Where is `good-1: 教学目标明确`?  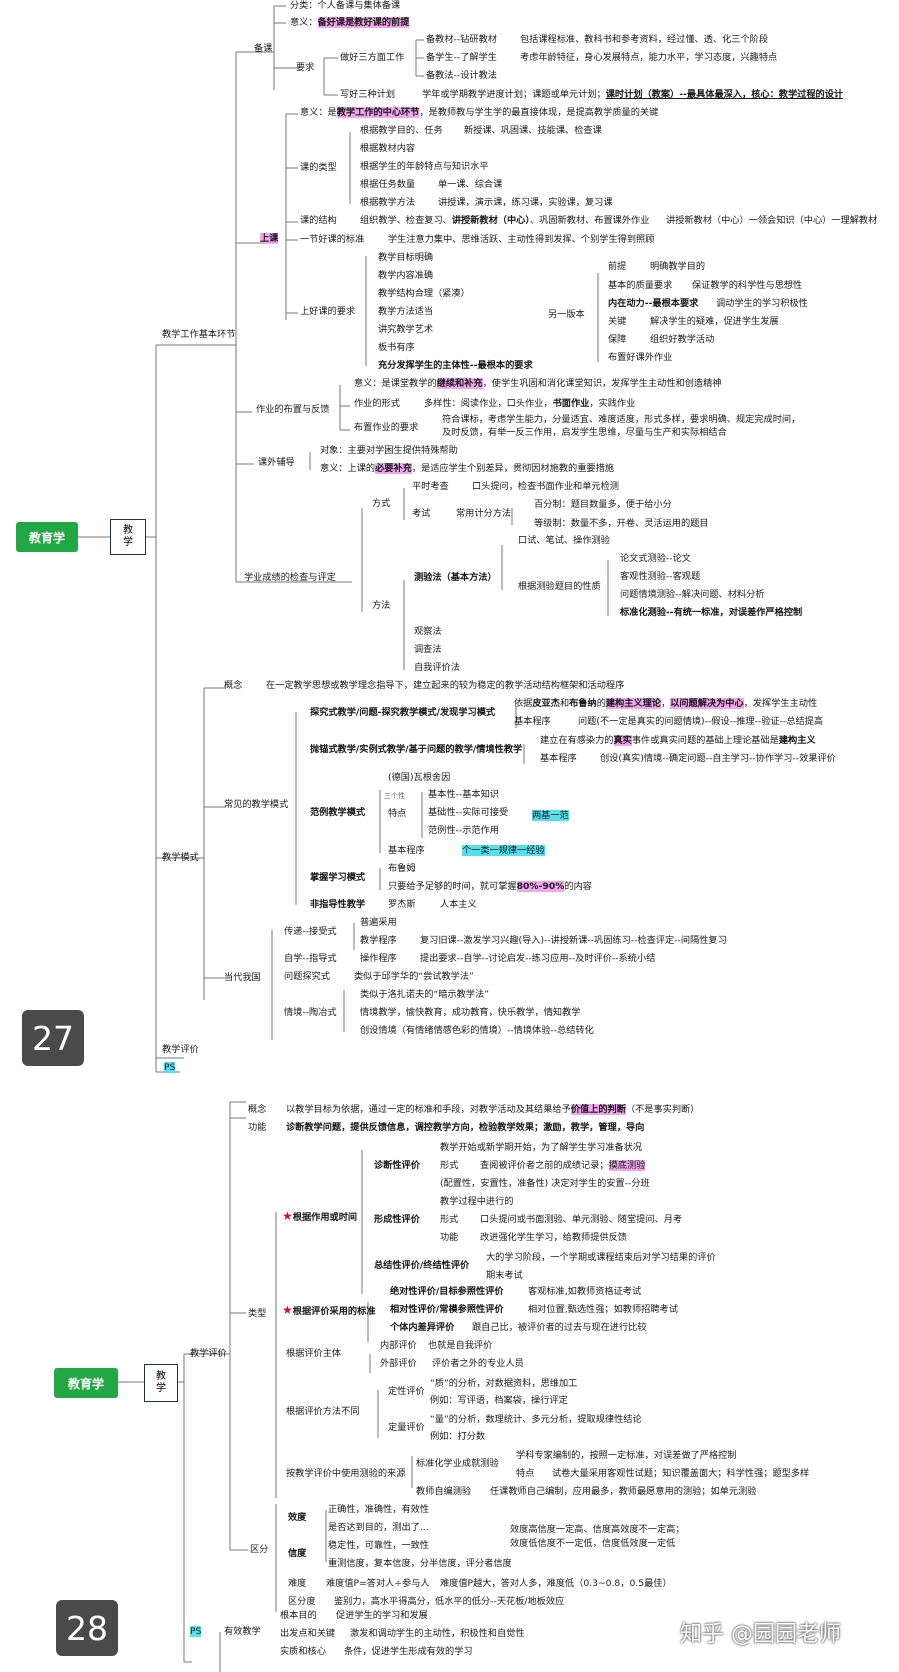
good-1: 教学目标明确 is located at coordinates (406, 257).